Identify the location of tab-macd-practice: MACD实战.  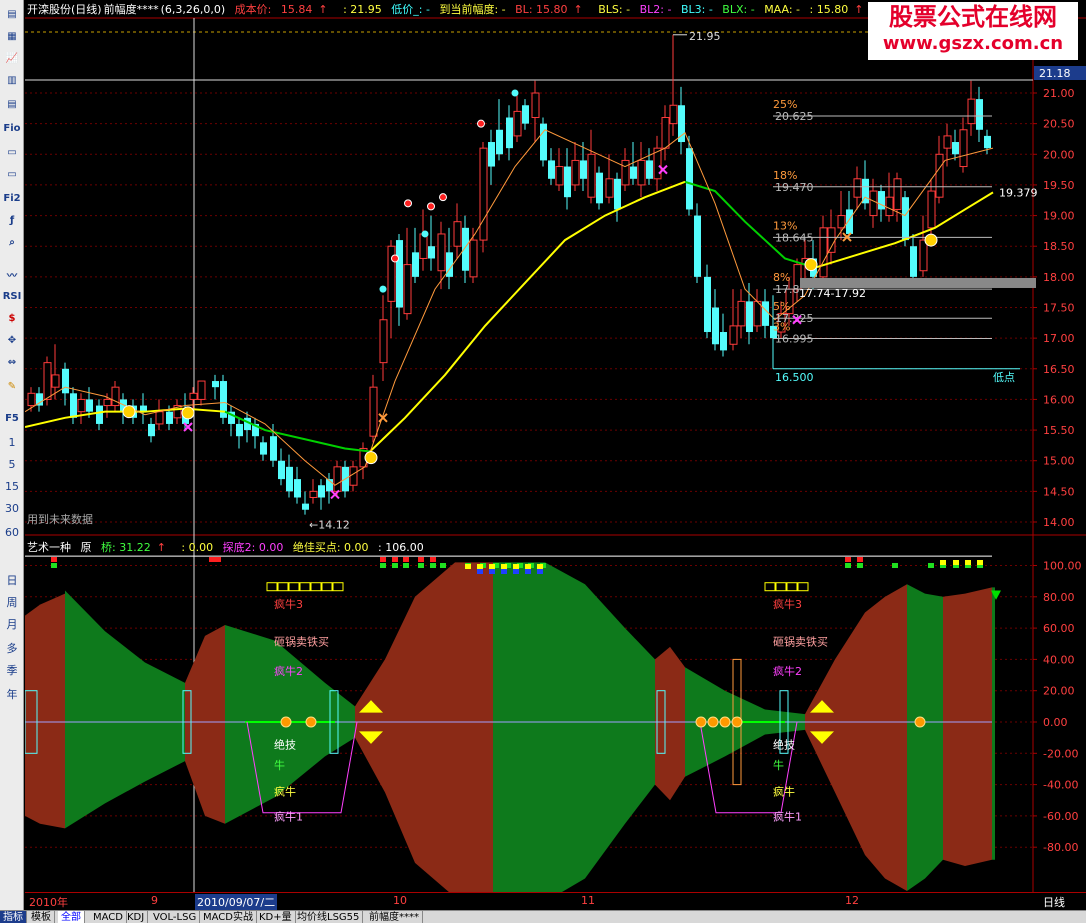
(228, 917).